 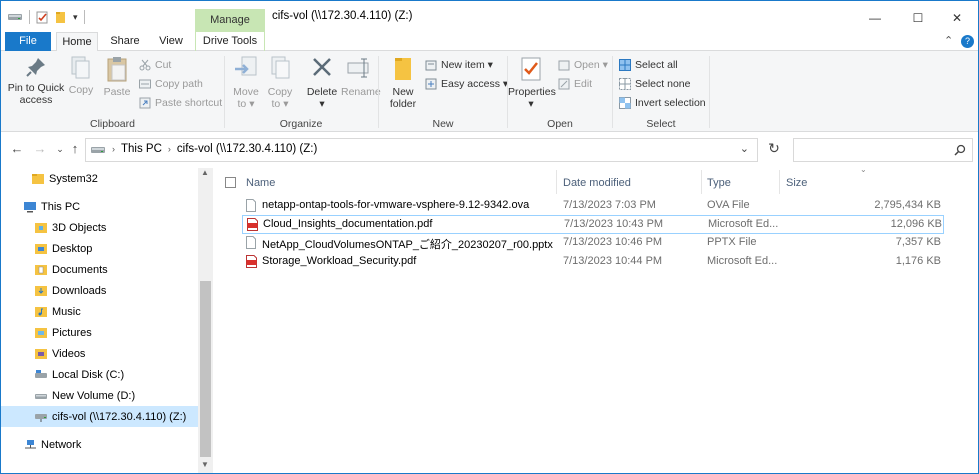 I want to click on nav-item-system32: System32, so click(x=99, y=178).